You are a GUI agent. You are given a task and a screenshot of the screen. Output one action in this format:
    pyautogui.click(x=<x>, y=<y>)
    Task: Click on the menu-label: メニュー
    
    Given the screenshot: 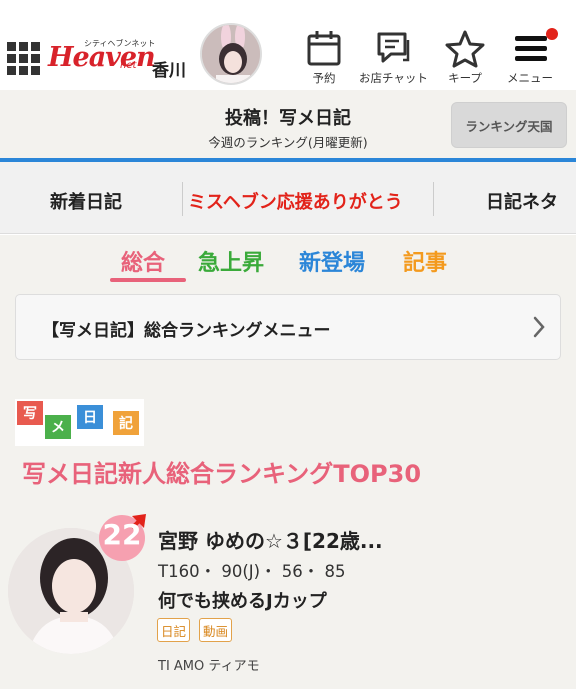 What is the action you would take?
    pyautogui.click(x=530, y=78)
    